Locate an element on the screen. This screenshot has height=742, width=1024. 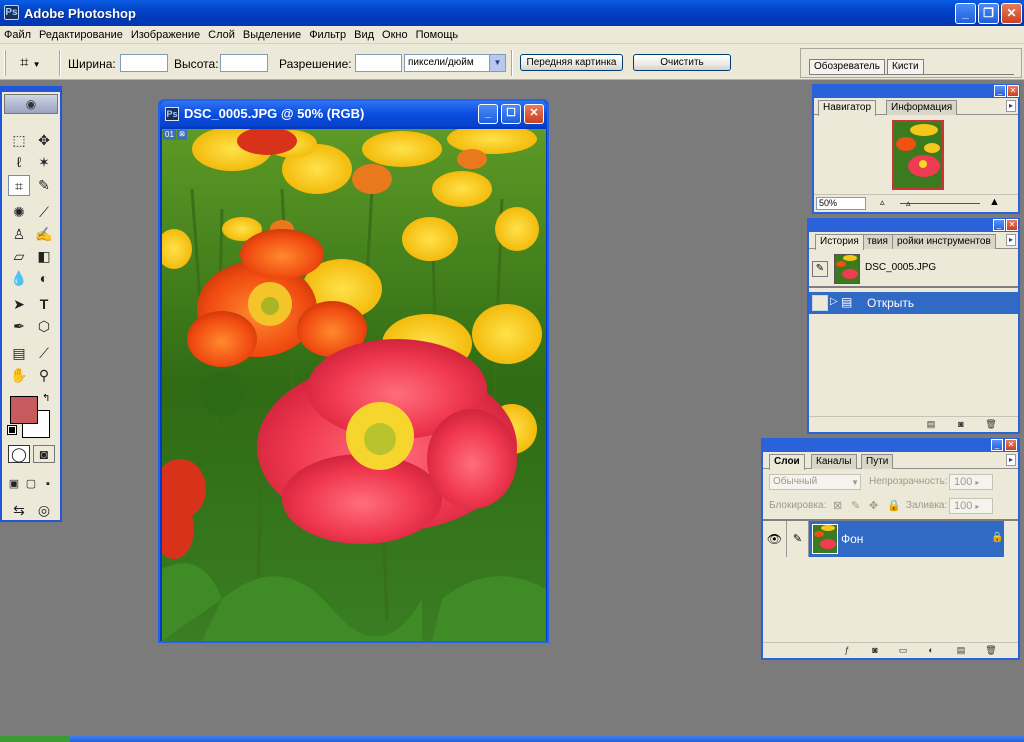
menu-select: Выделение is located at coordinates (272, 35).